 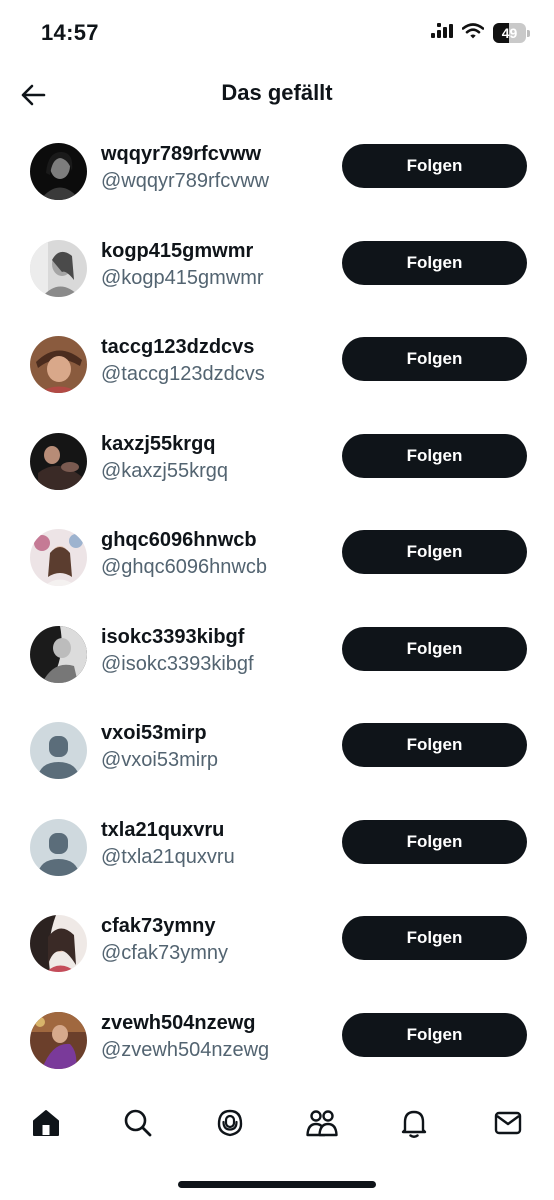 What do you see at coordinates (277, 558) in the screenshot?
I see `user-row: ghqc6096hnwcb @ghqc6096hnwcb Folgen` at bounding box center [277, 558].